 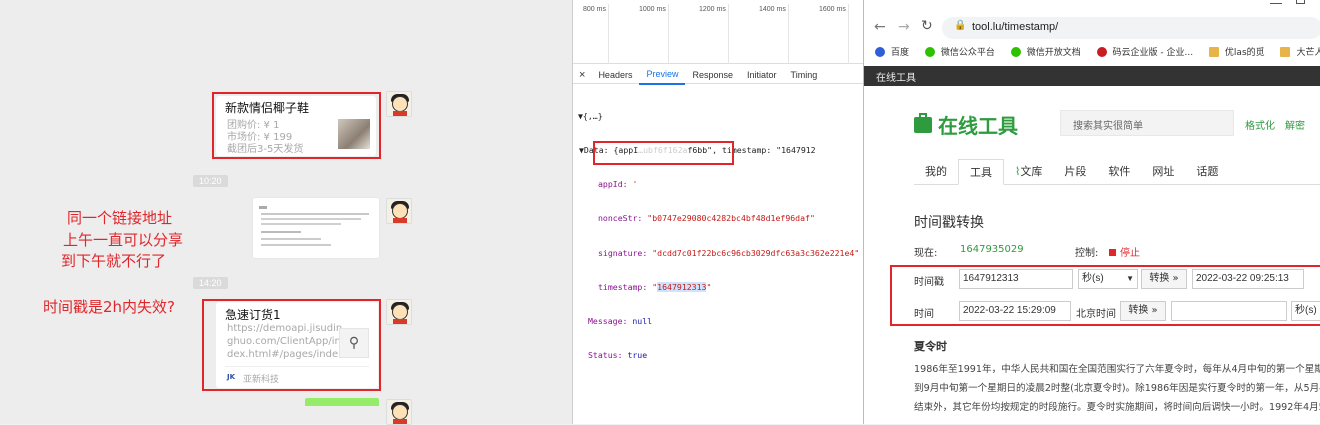 What do you see at coordinates (1147, 123) in the screenshot?
I see `search-input: 搜索其实很简单` at bounding box center [1147, 123].